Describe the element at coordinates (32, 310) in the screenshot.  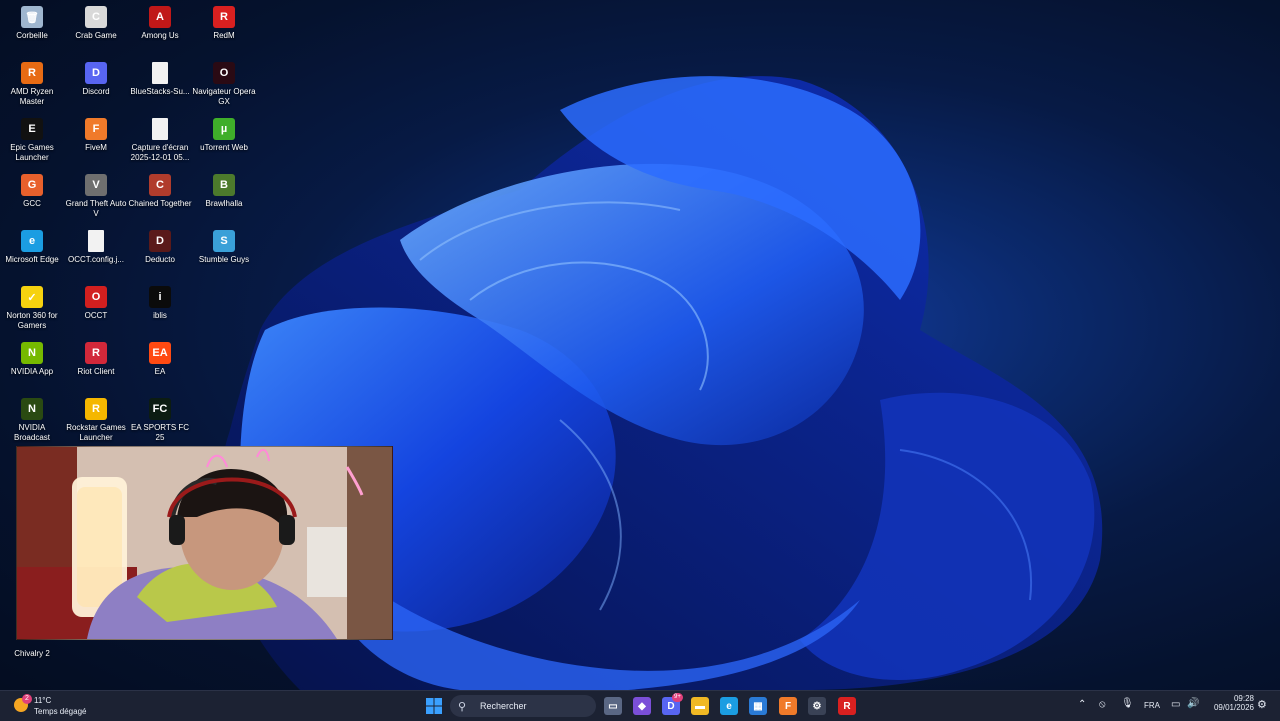
I see `desktop-icon-norton: ✓ Norton 360 for Gamers` at that location.